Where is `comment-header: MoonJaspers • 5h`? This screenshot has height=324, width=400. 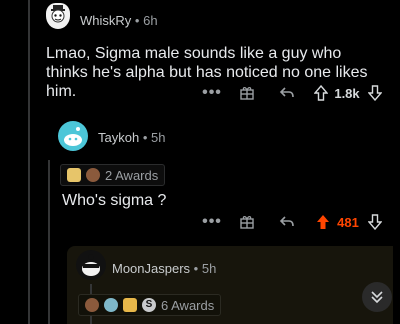 comment-header: MoonJaspers • 5h is located at coordinates (164, 268).